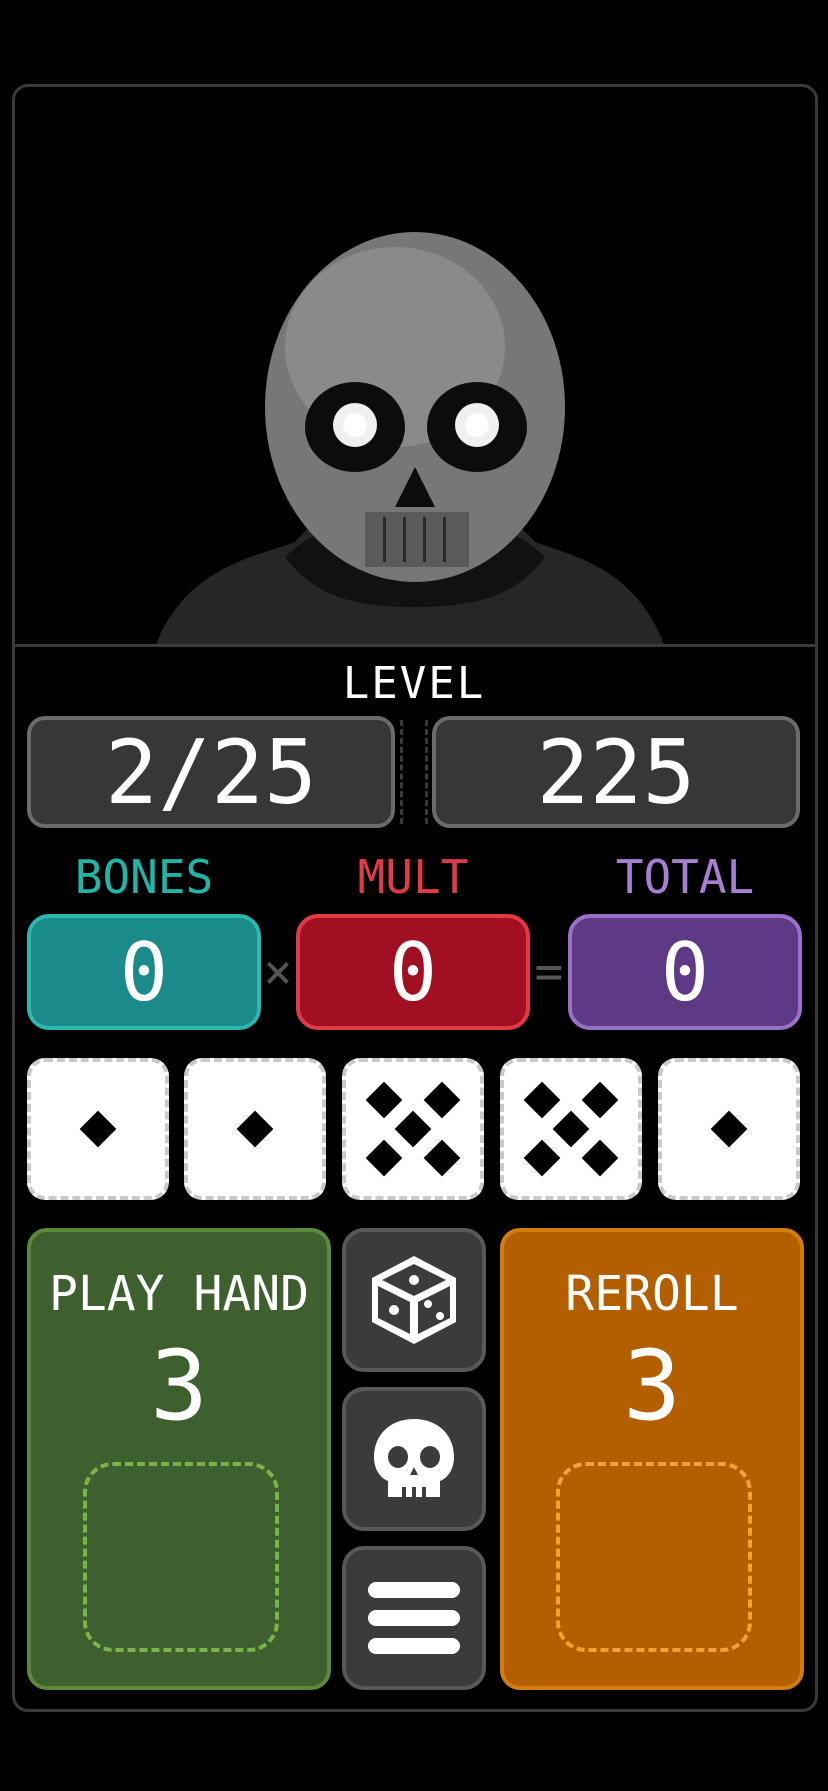  Describe the element at coordinates (144, 877) in the screenshot. I see `bones-label: BONES` at that location.